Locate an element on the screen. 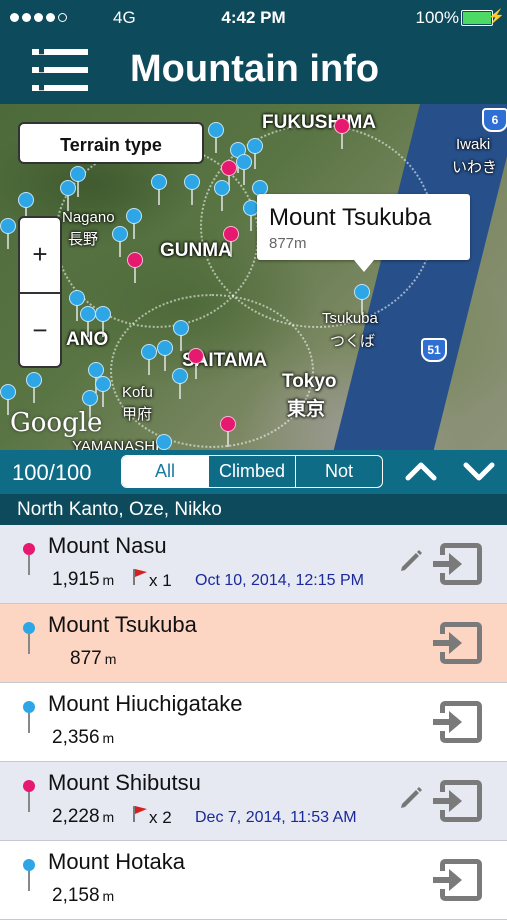 Image resolution: width=507 pixels, height=920 pixels. filter-segmented-control: All Climbed Not is located at coordinates (252, 471).